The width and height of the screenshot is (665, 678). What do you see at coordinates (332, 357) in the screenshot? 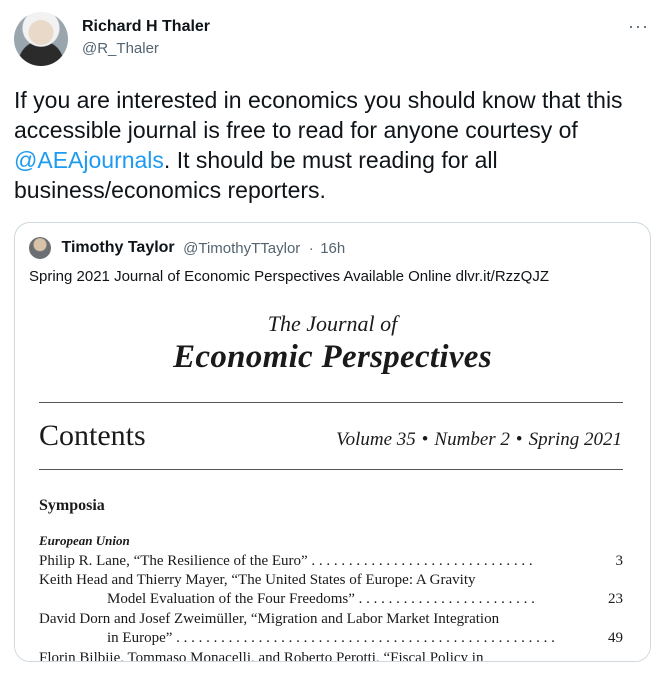
I see `journal-title: Economic Perspectives` at bounding box center [332, 357].